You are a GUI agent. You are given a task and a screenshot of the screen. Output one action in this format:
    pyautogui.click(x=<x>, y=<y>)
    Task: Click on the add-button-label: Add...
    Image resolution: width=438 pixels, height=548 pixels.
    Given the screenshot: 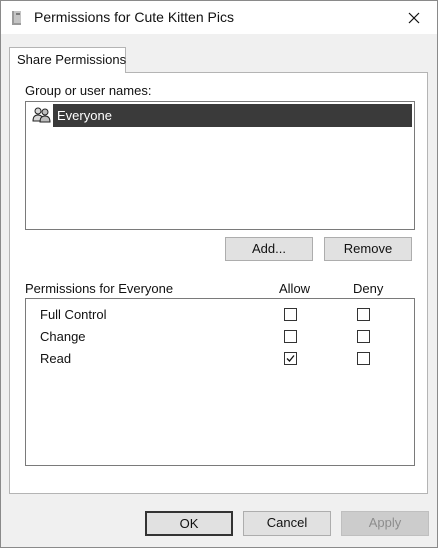 What is the action you would take?
    pyautogui.click(x=269, y=248)
    